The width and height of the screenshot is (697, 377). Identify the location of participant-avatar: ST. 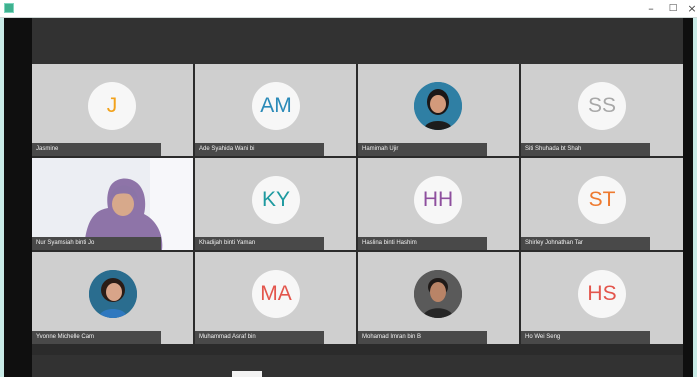
(602, 200).